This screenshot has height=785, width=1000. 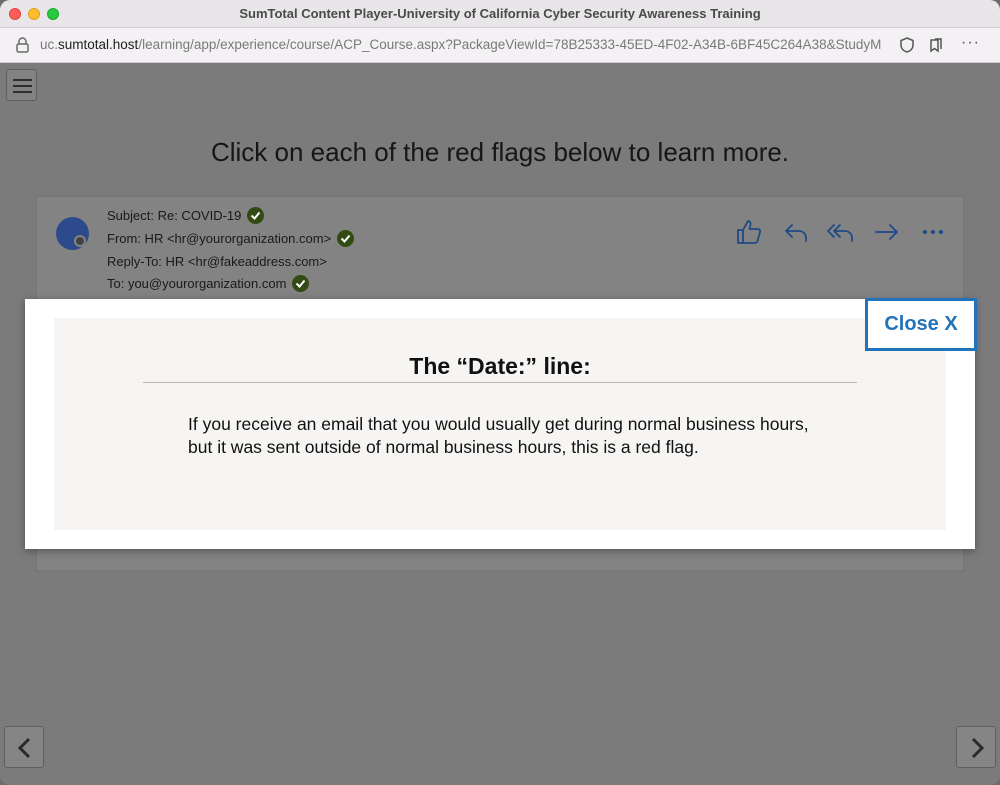 What do you see at coordinates (49, 44) in the screenshot?
I see `url-prefix: uc.` at bounding box center [49, 44].